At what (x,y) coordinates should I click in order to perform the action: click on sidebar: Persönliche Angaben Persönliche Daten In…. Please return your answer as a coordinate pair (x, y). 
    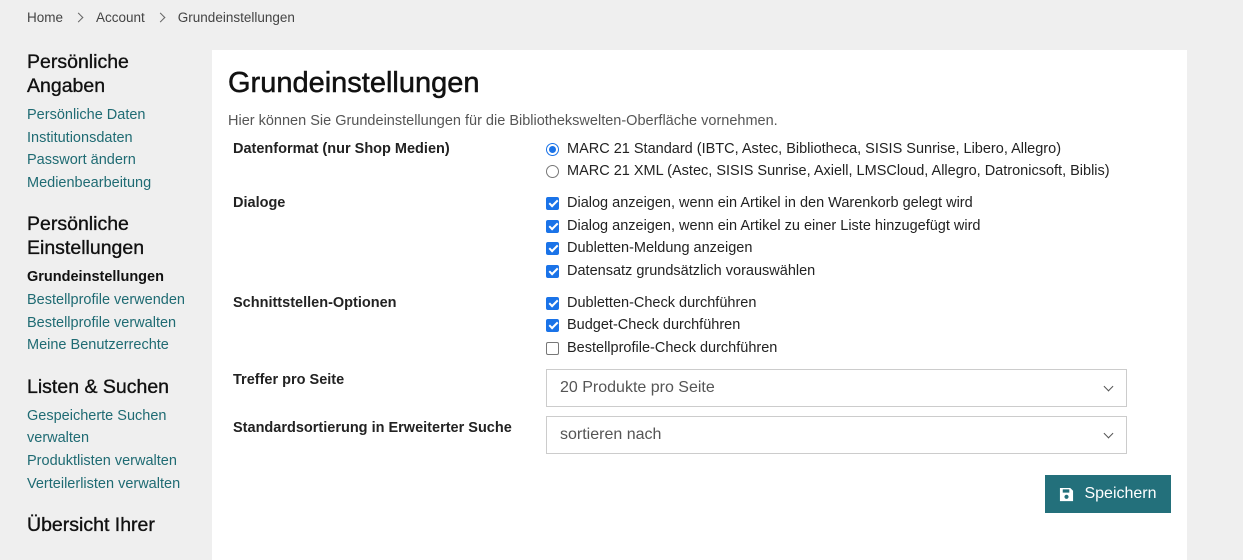
    Looking at the image, I should click on (117, 296).